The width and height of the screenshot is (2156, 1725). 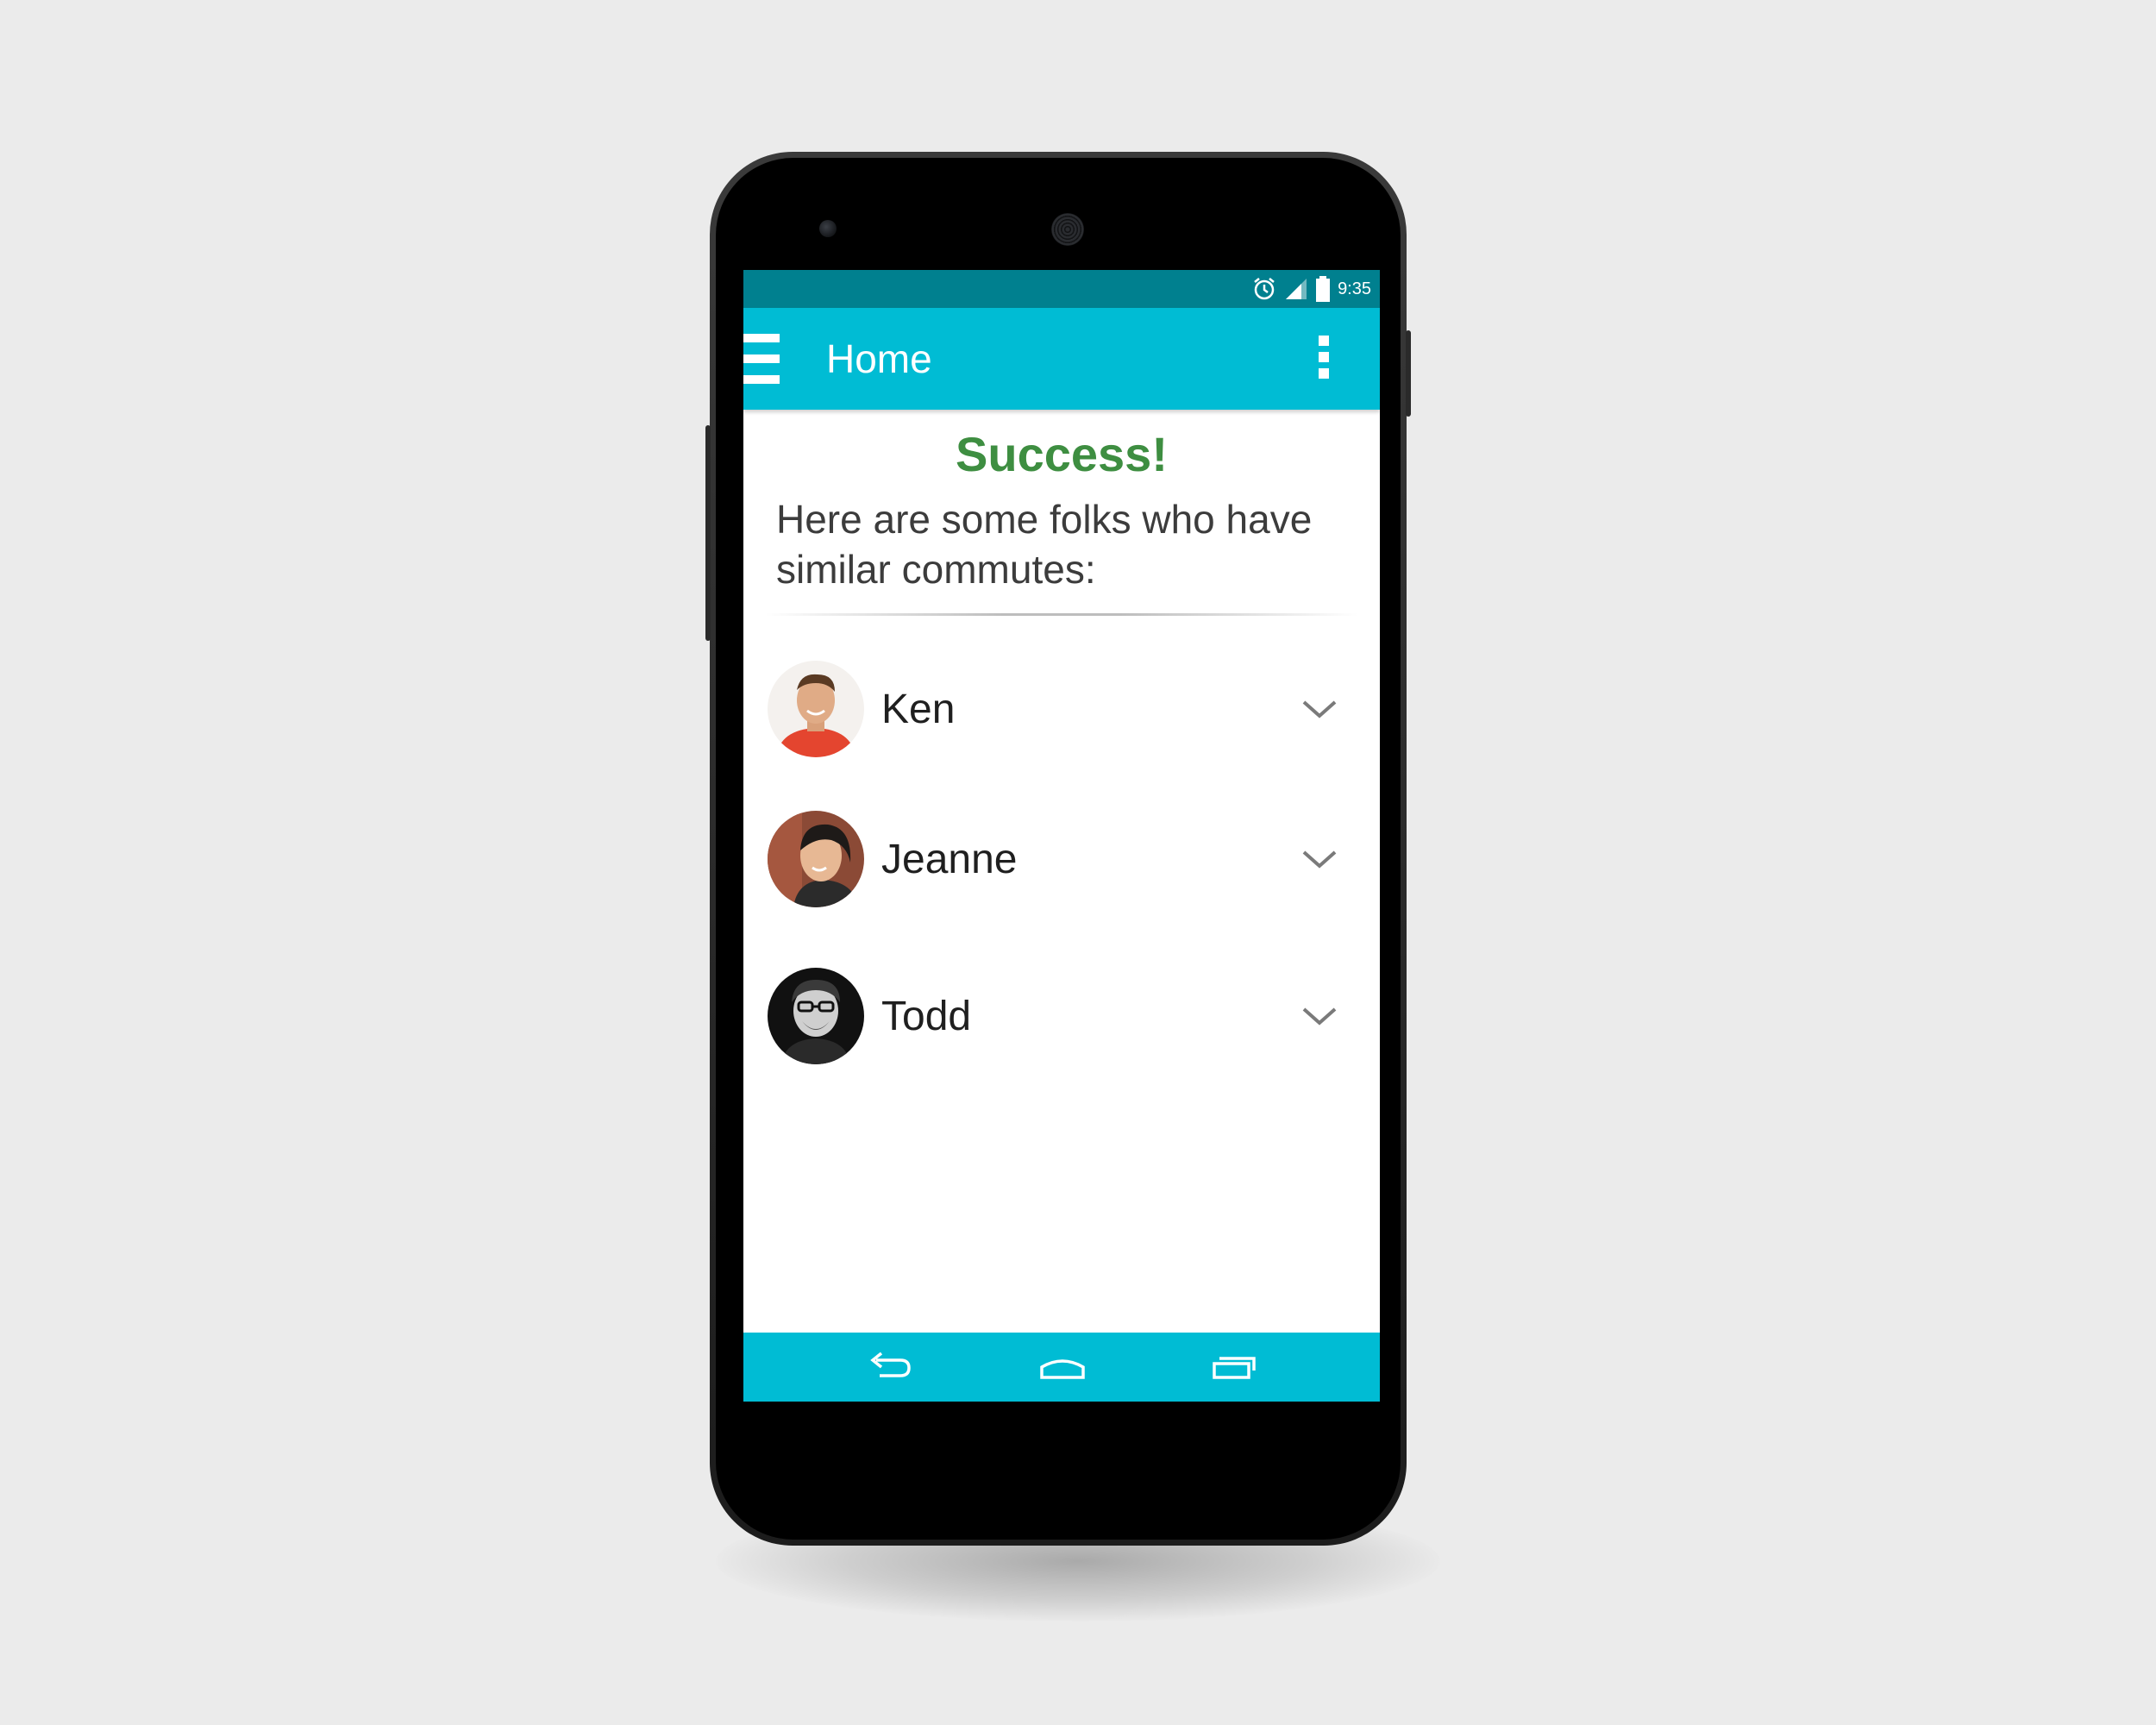 What do you see at coordinates (708, 533) in the screenshot?
I see `volume-button` at bounding box center [708, 533].